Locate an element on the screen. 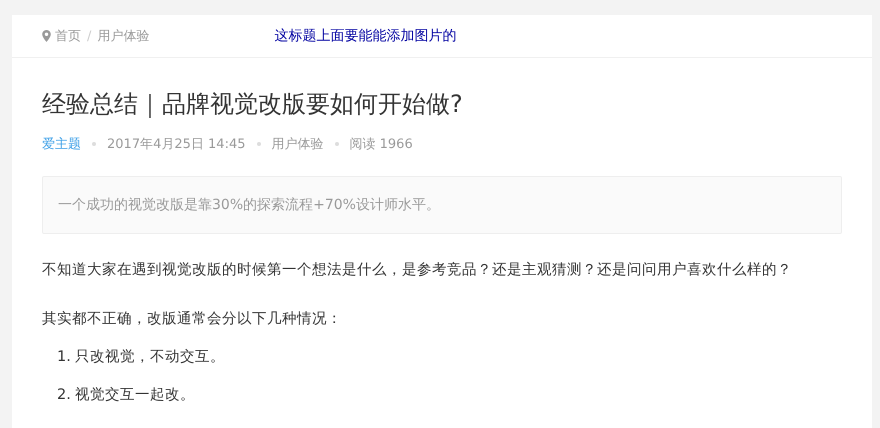  view-count: 阅读 1966 is located at coordinates (381, 144).